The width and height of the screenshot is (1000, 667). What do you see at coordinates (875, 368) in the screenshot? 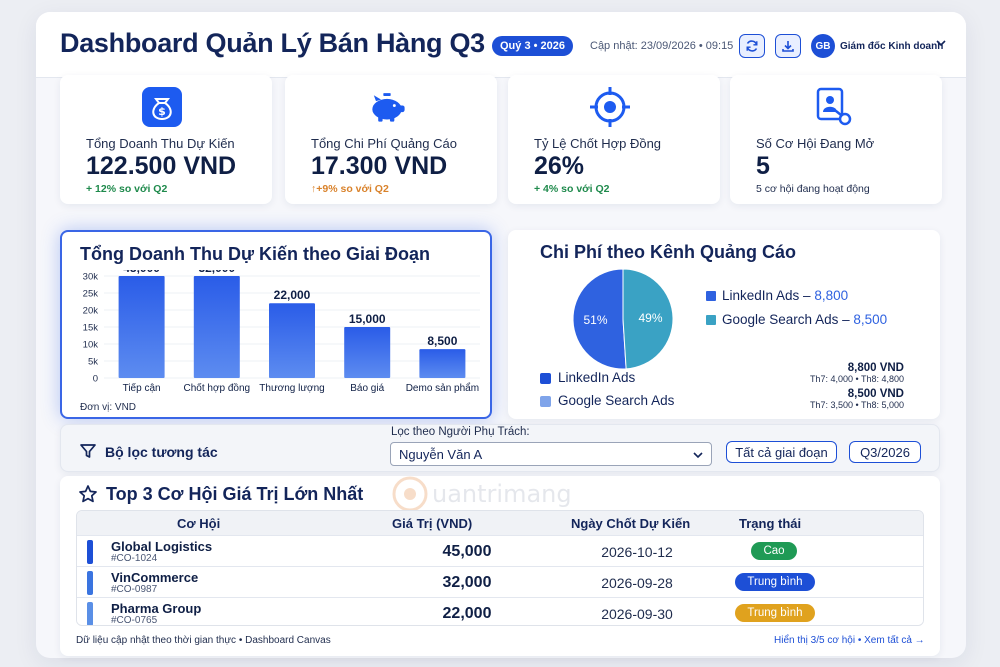
I see `summary-value: 8,800 VND` at bounding box center [875, 368].